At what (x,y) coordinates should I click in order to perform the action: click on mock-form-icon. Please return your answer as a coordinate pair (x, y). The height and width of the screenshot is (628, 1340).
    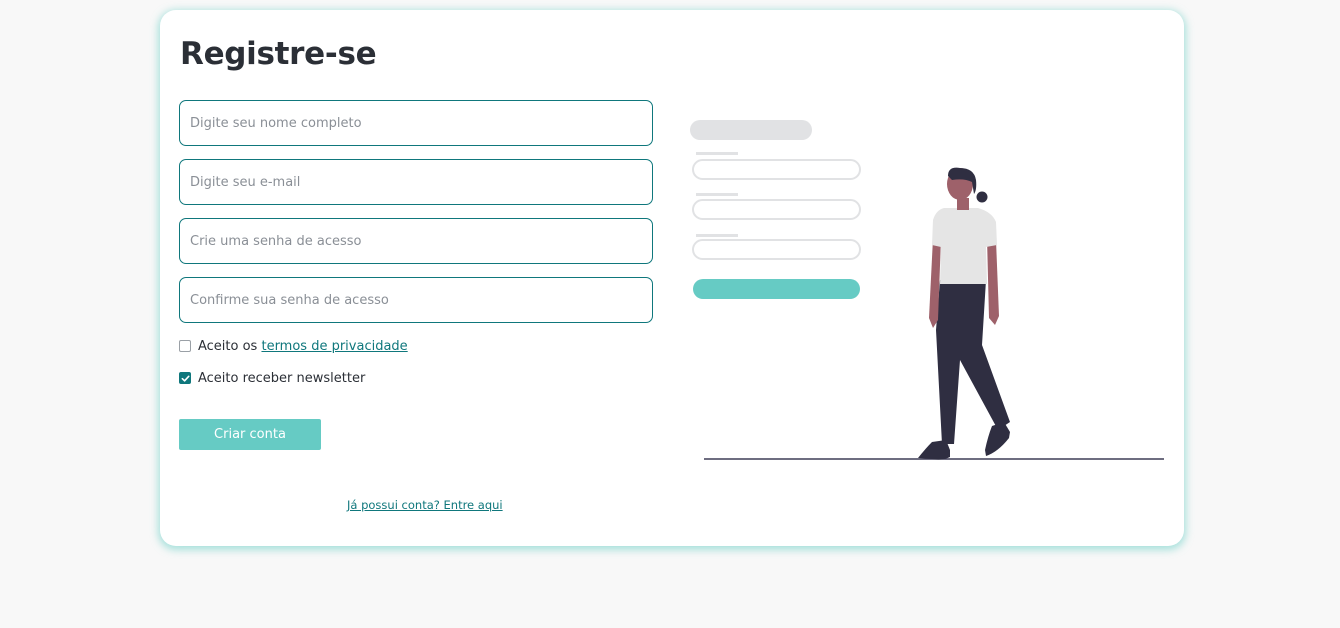
    Looking at the image, I should click on (775, 209).